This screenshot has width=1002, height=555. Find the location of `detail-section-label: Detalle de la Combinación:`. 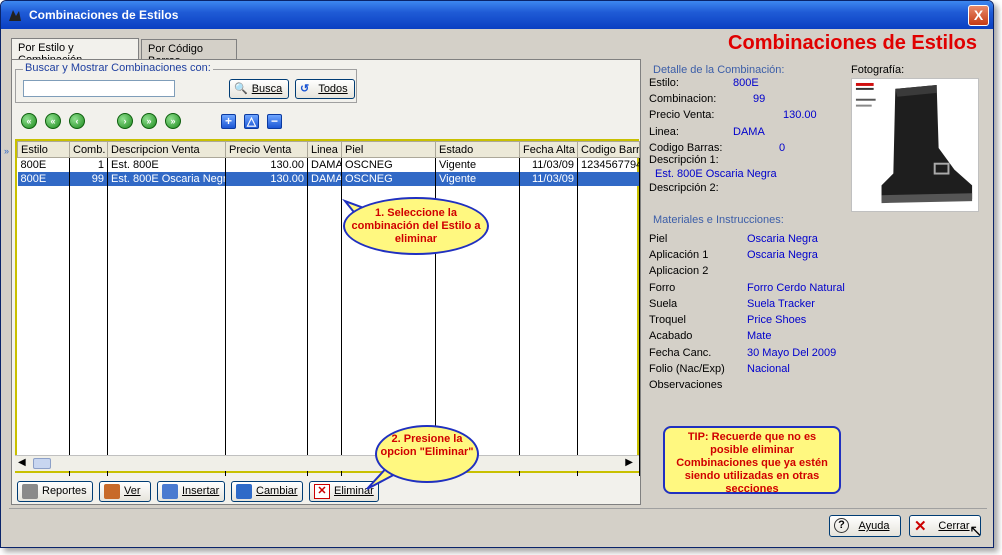

detail-section-label: Detalle de la Combinación: is located at coordinates (719, 70).